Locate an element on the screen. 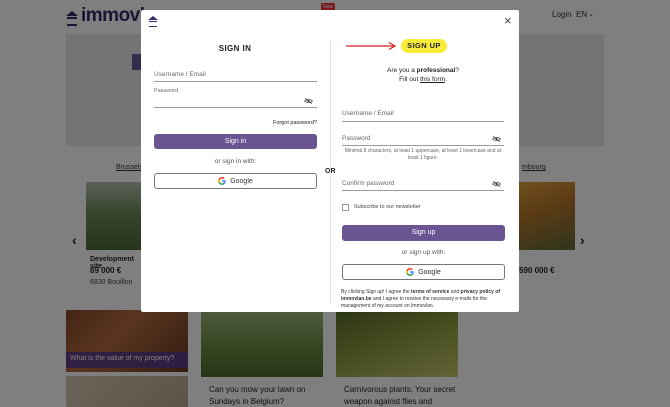 The height and width of the screenshot is (407, 670). sign-in-username-field: Username / Email is located at coordinates (235, 76).